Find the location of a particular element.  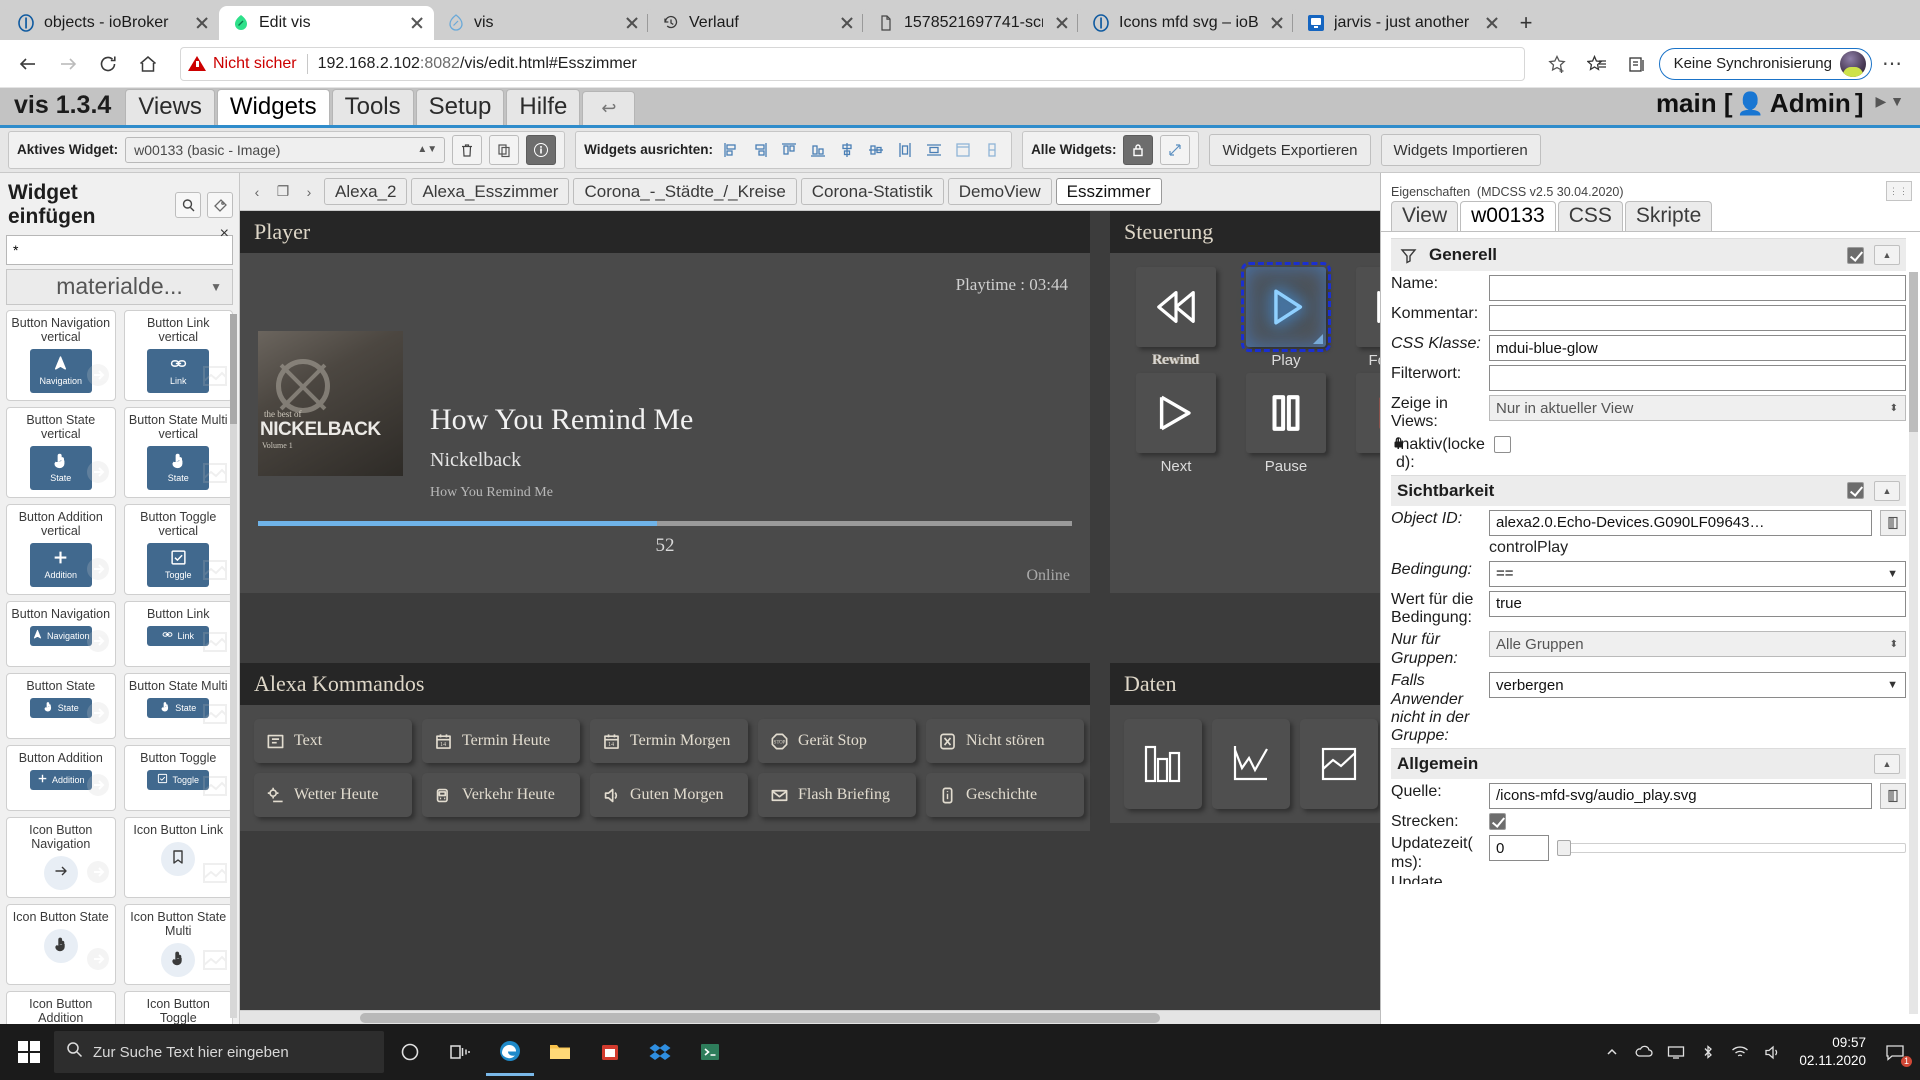

menu-tab-views: Views is located at coordinates (170, 106).